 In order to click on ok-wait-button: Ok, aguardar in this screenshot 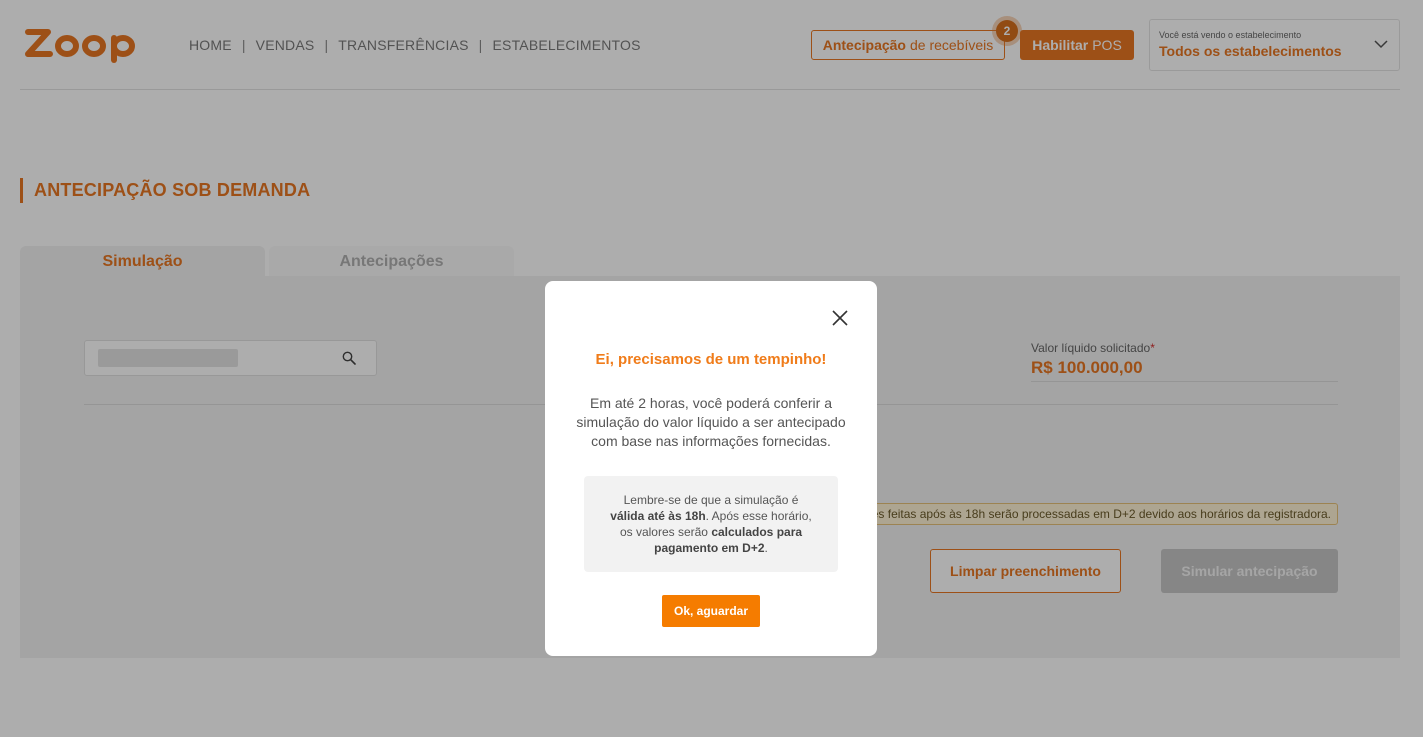, I will do `click(711, 611)`.